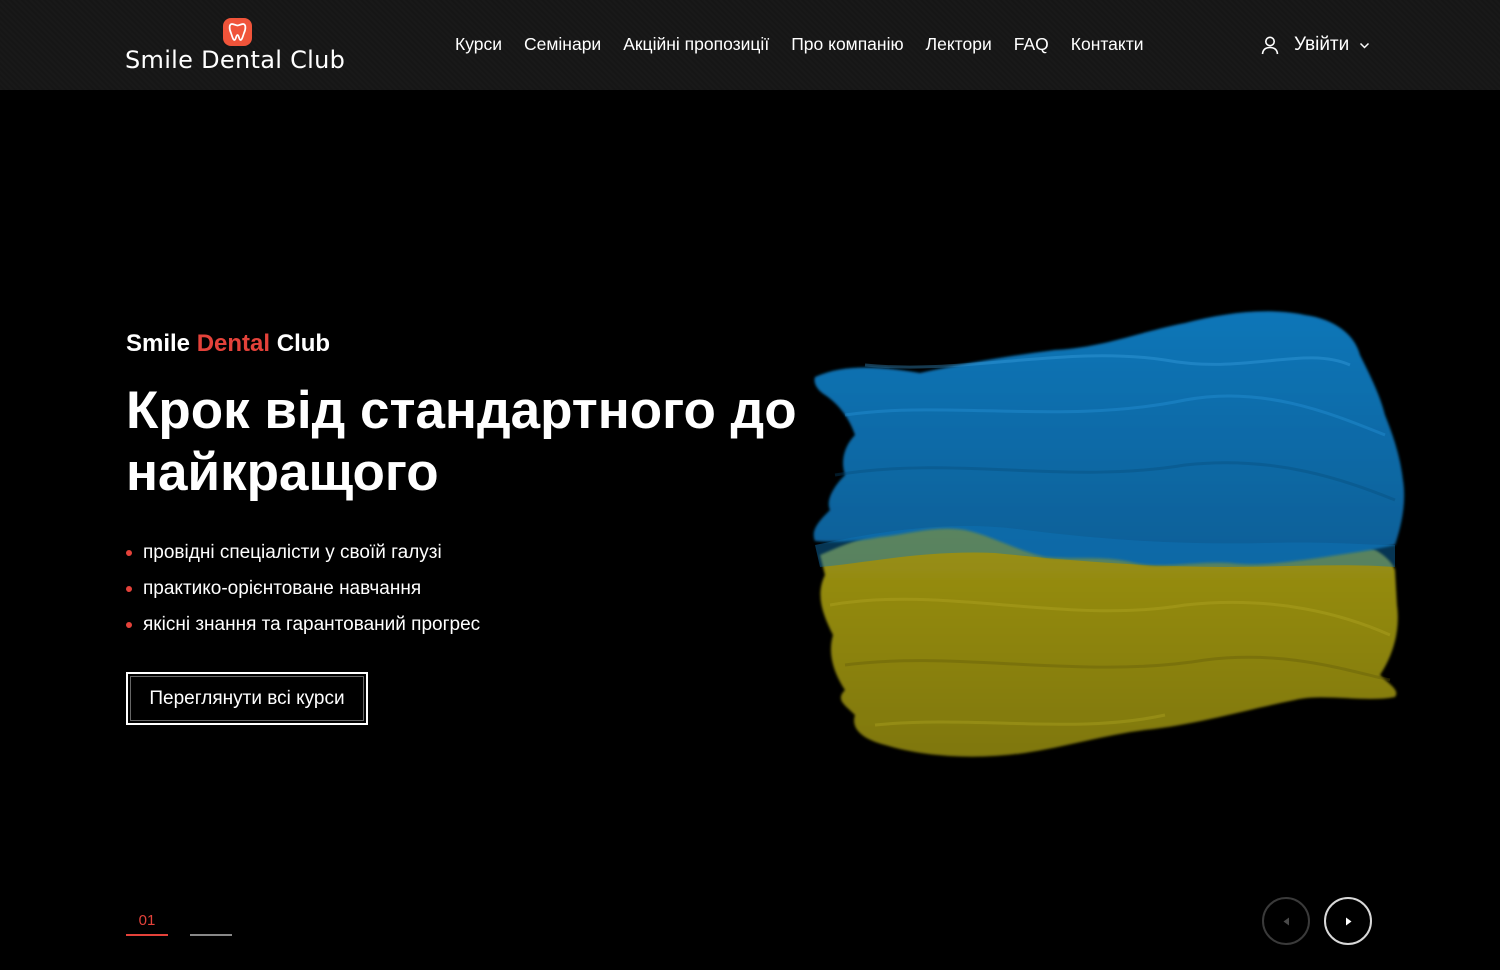 Image resolution: width=1500 pixels, height=970 pixels. I want to click on slider-prev-button, so click(1286, 921).